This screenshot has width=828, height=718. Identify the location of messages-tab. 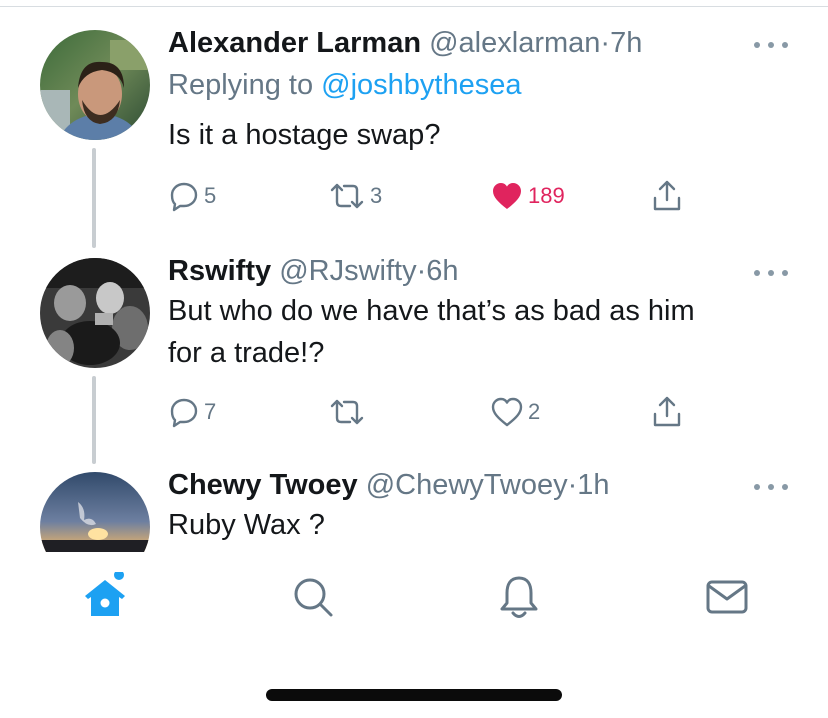
(727, 597).